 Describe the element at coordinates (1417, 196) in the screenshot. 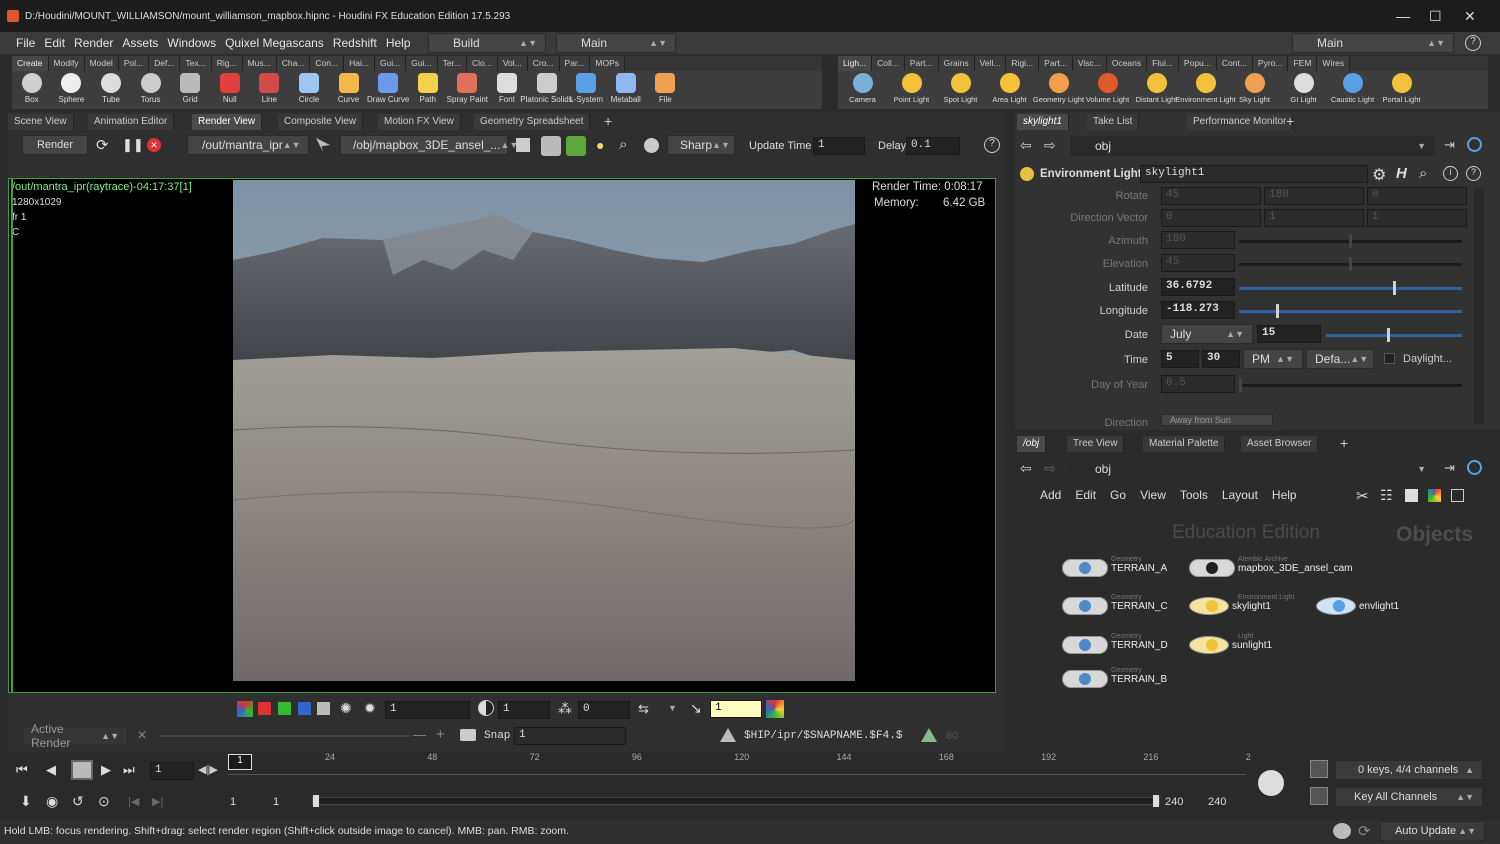

I see `param-rotate-2: 0` at that location.